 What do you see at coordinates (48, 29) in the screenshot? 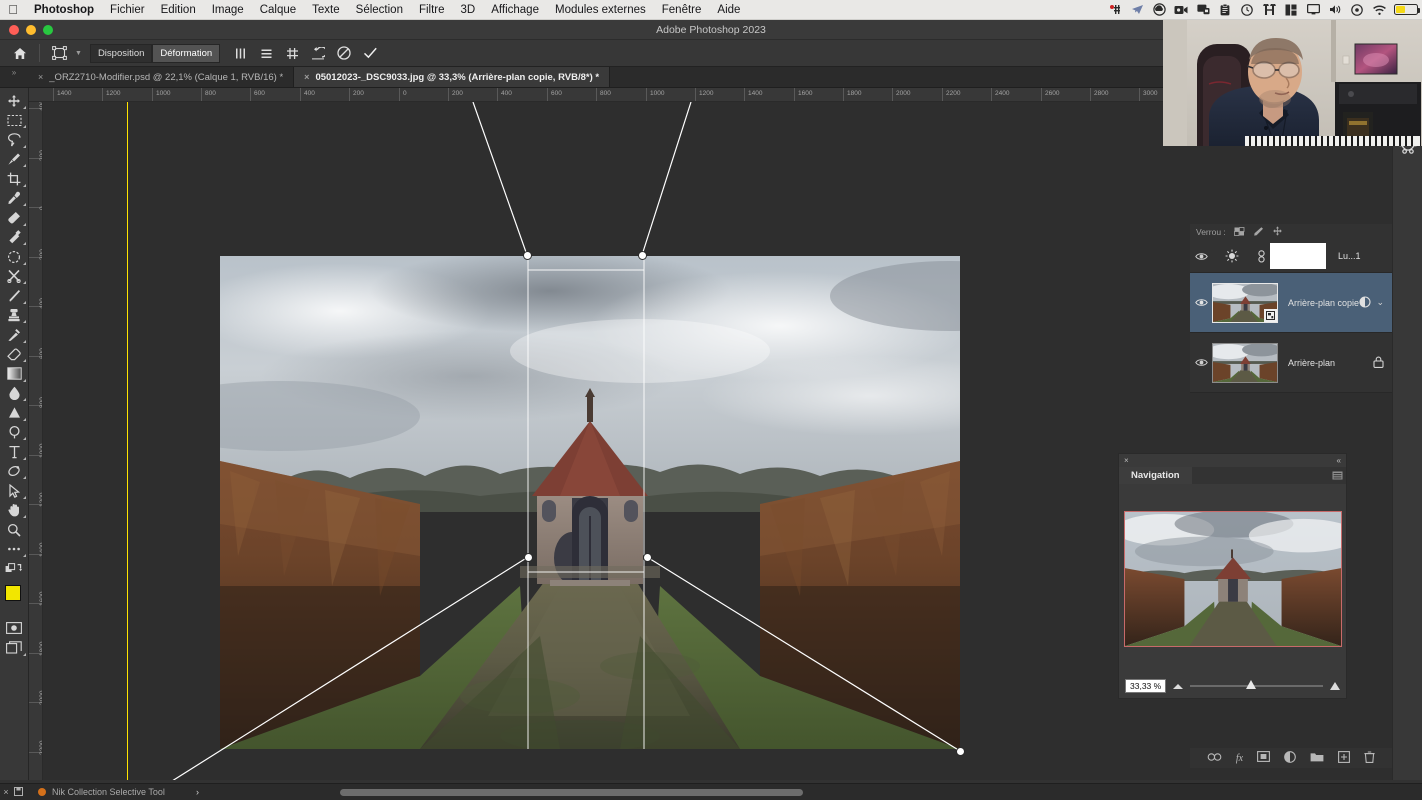
I see `zoom-button` at bounding box center [48, 29].